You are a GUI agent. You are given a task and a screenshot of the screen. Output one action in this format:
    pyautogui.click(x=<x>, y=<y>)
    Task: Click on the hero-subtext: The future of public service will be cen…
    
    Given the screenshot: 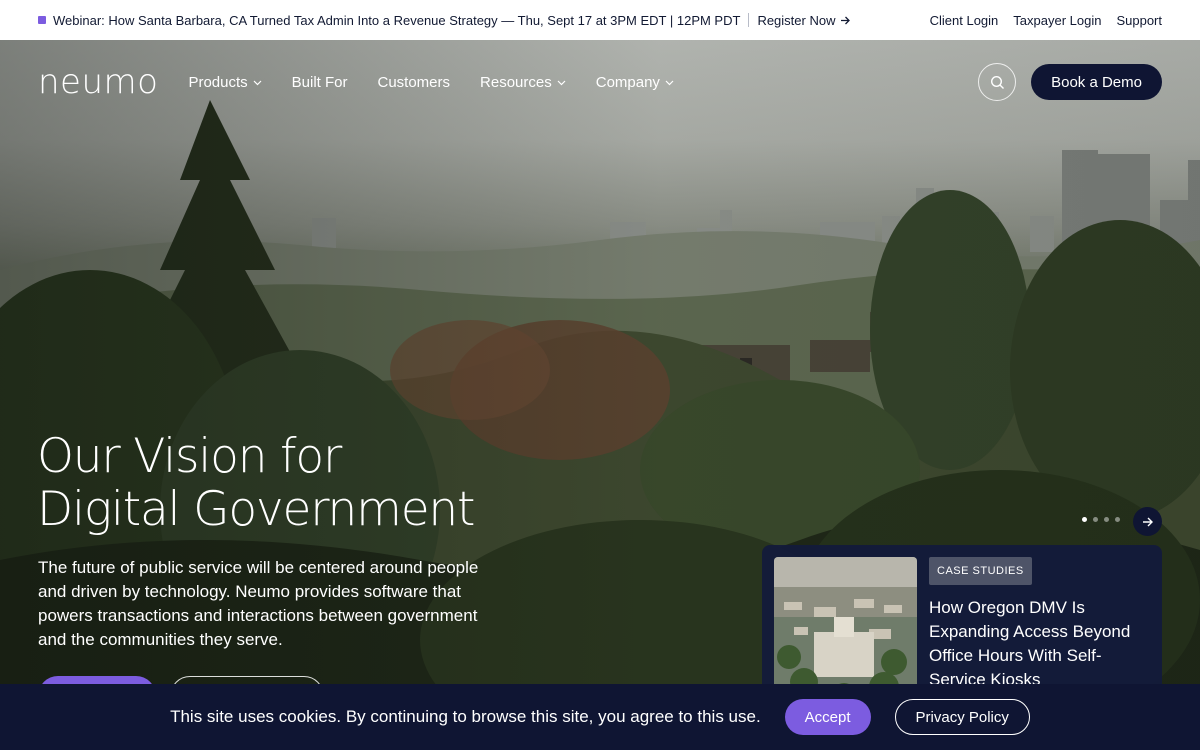 What is the action you would take?
    pyautogui.click(x=258, y=603)
    